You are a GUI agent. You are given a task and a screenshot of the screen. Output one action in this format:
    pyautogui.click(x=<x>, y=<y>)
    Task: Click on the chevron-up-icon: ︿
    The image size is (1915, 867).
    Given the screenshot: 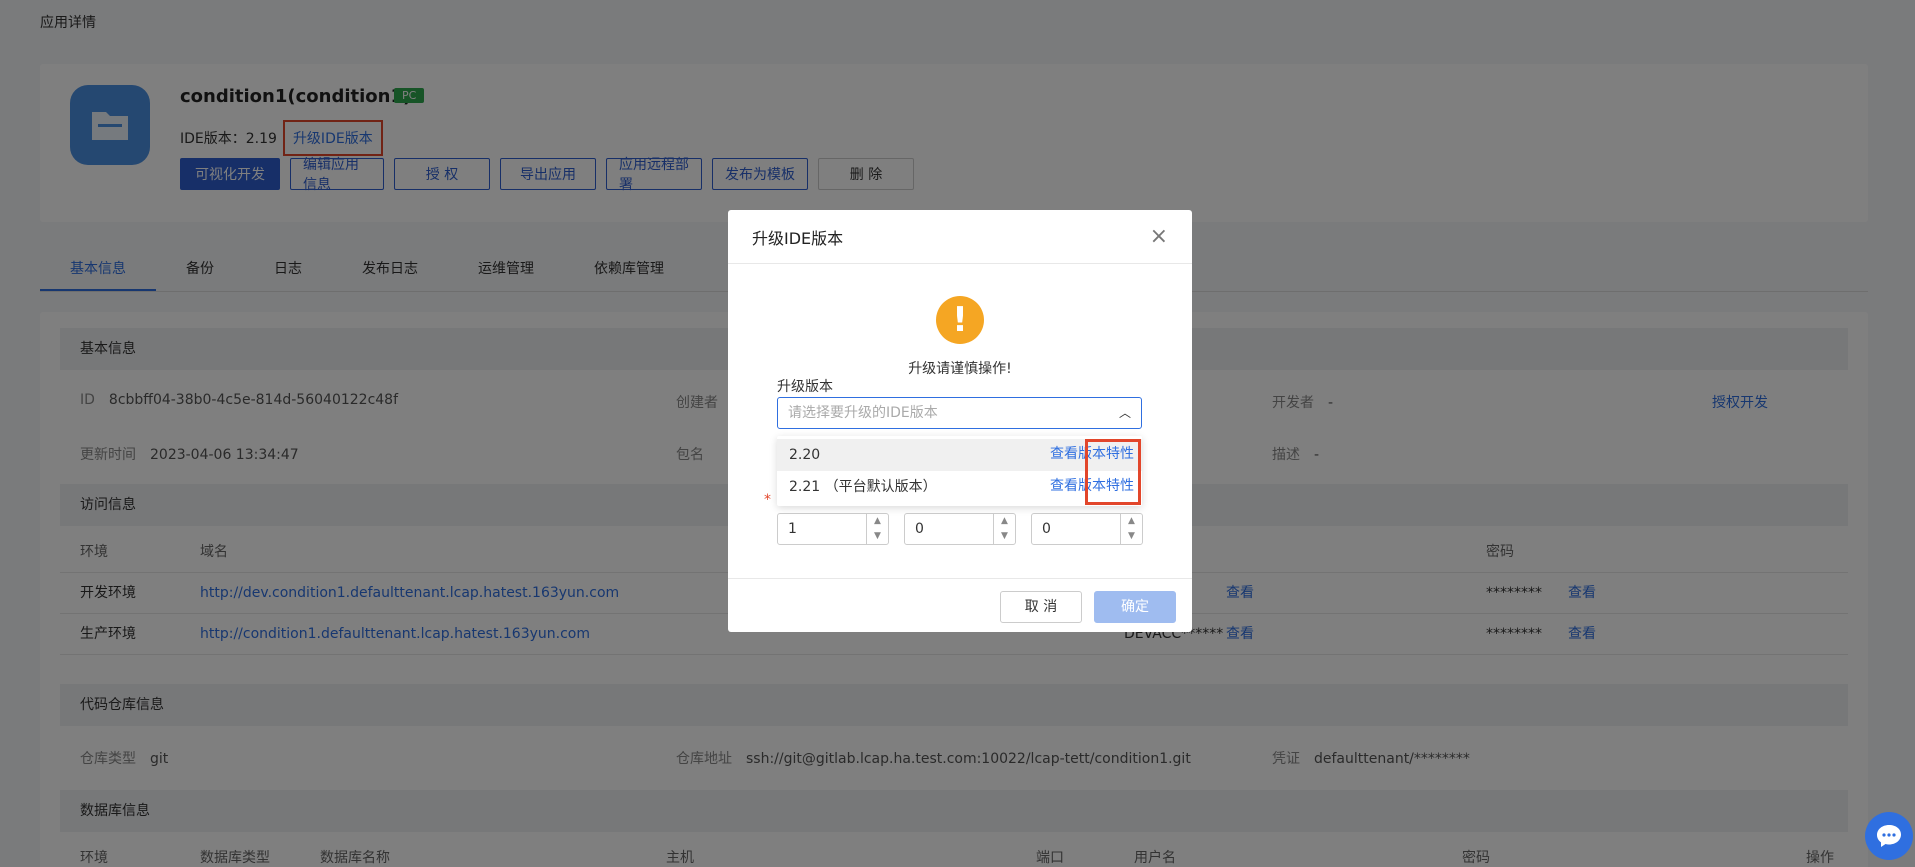 What is the action you would take?
    pyautogui.click(x=1124, y=413)
    